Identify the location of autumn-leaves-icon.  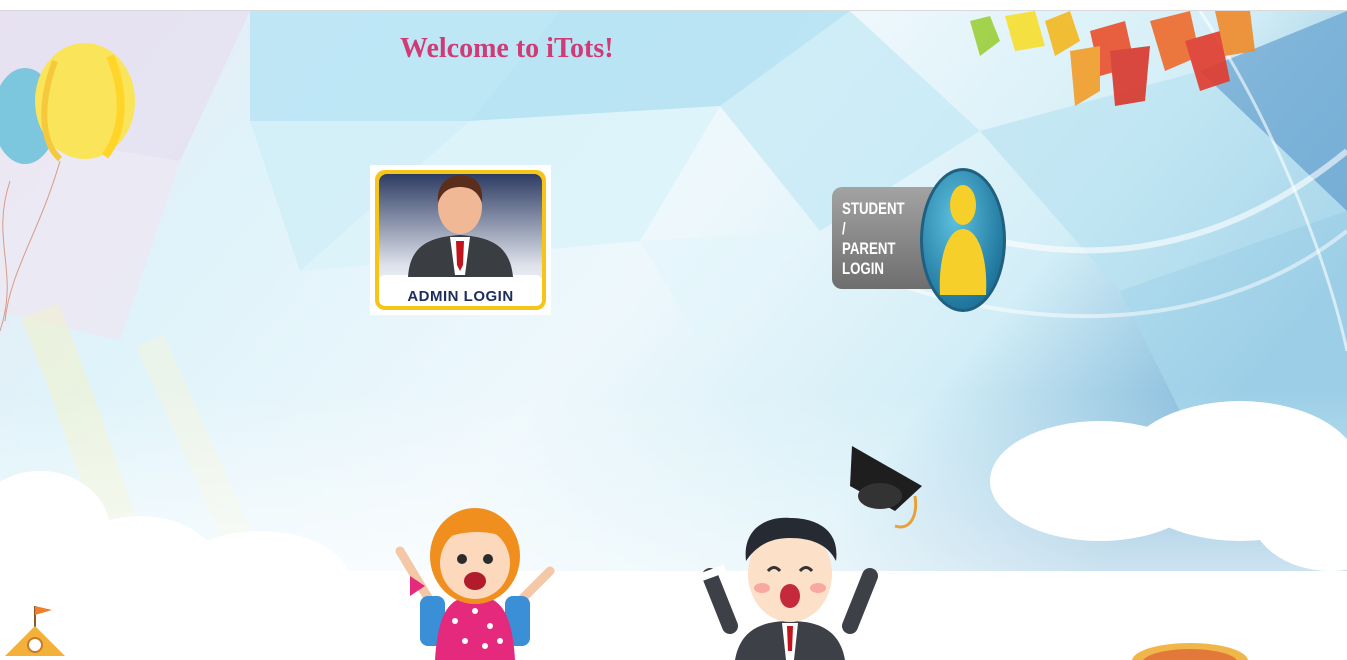
(1112, 58).